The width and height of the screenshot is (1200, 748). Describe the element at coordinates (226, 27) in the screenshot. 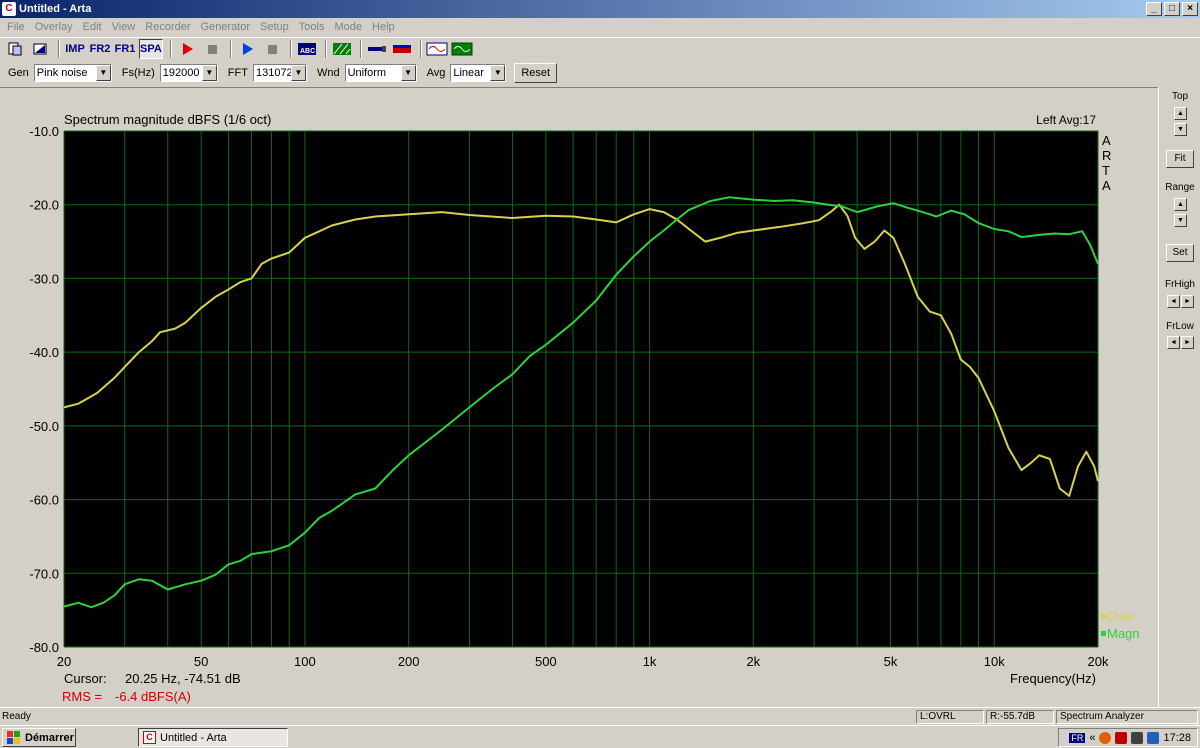

I see `menu-generator: Generator` at that location.